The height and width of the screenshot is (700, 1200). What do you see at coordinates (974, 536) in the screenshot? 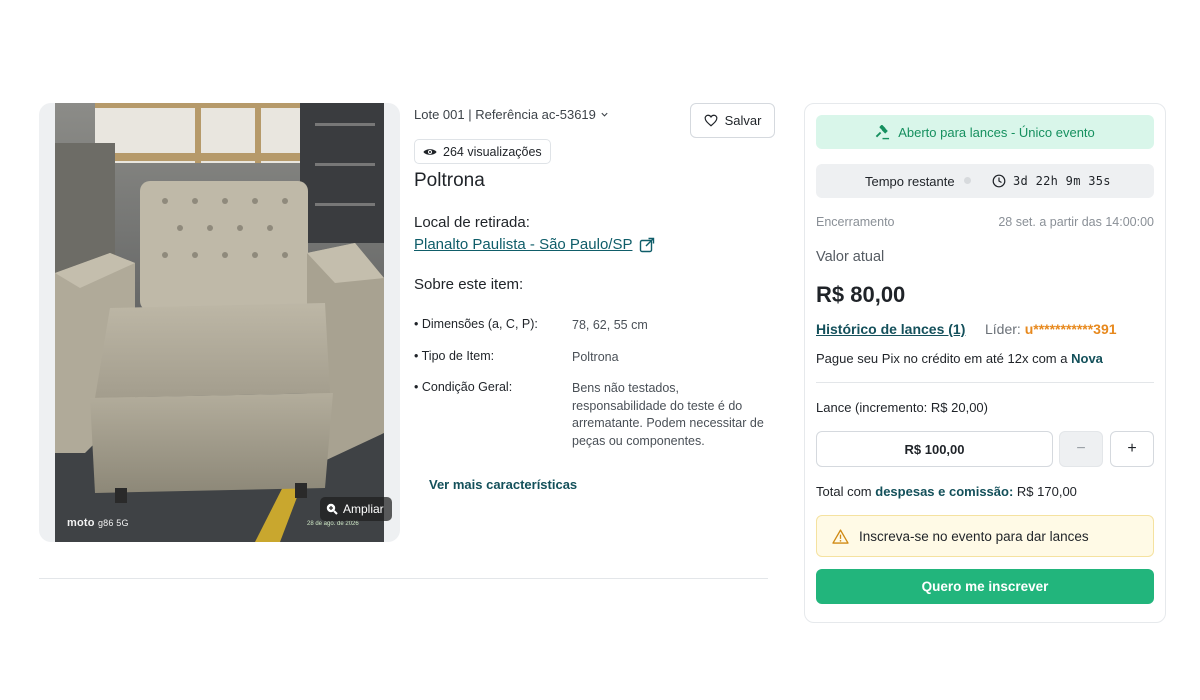
I see `warning-text: Inscreva-se no evento para dar lances` at bounding box center [974, 536].